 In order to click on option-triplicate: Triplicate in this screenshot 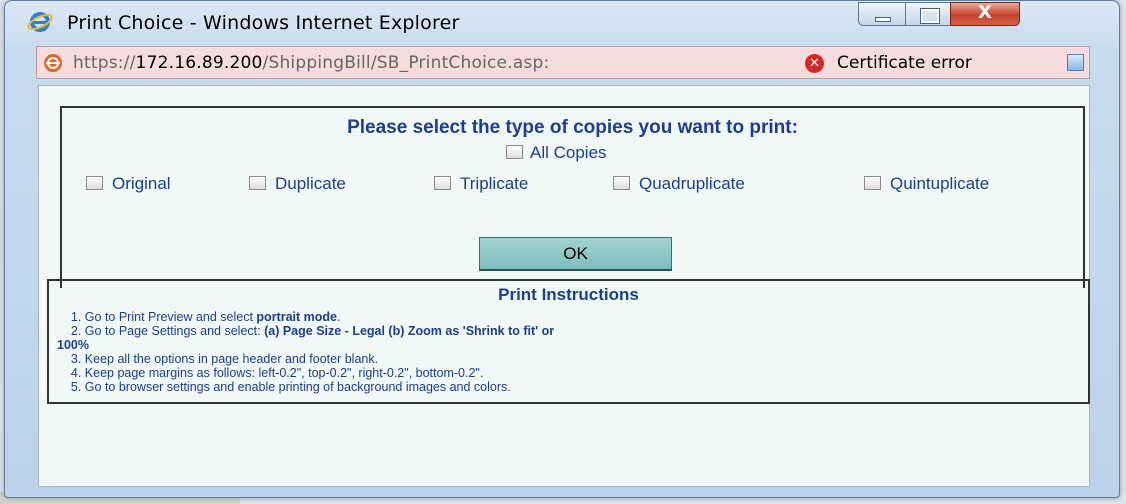, I will do `click(481, 184)`.